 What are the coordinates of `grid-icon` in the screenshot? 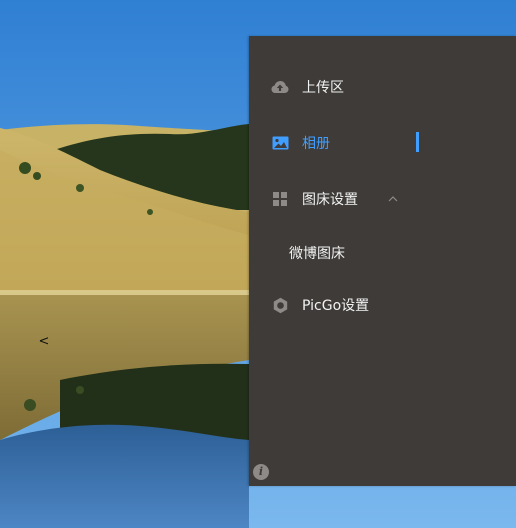 It's located at (280, 199).